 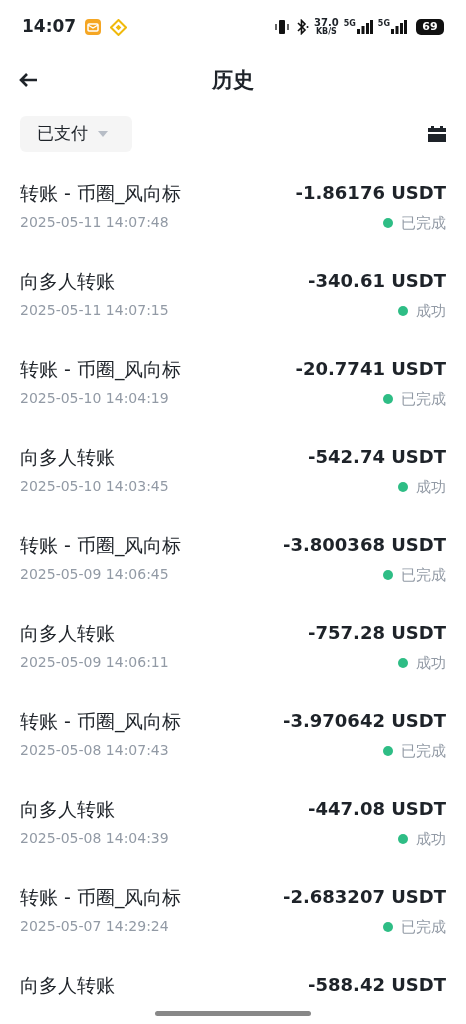 I want to click on transaction-time: 2025-05-11 14:07:15, so click(x=94, y=310).